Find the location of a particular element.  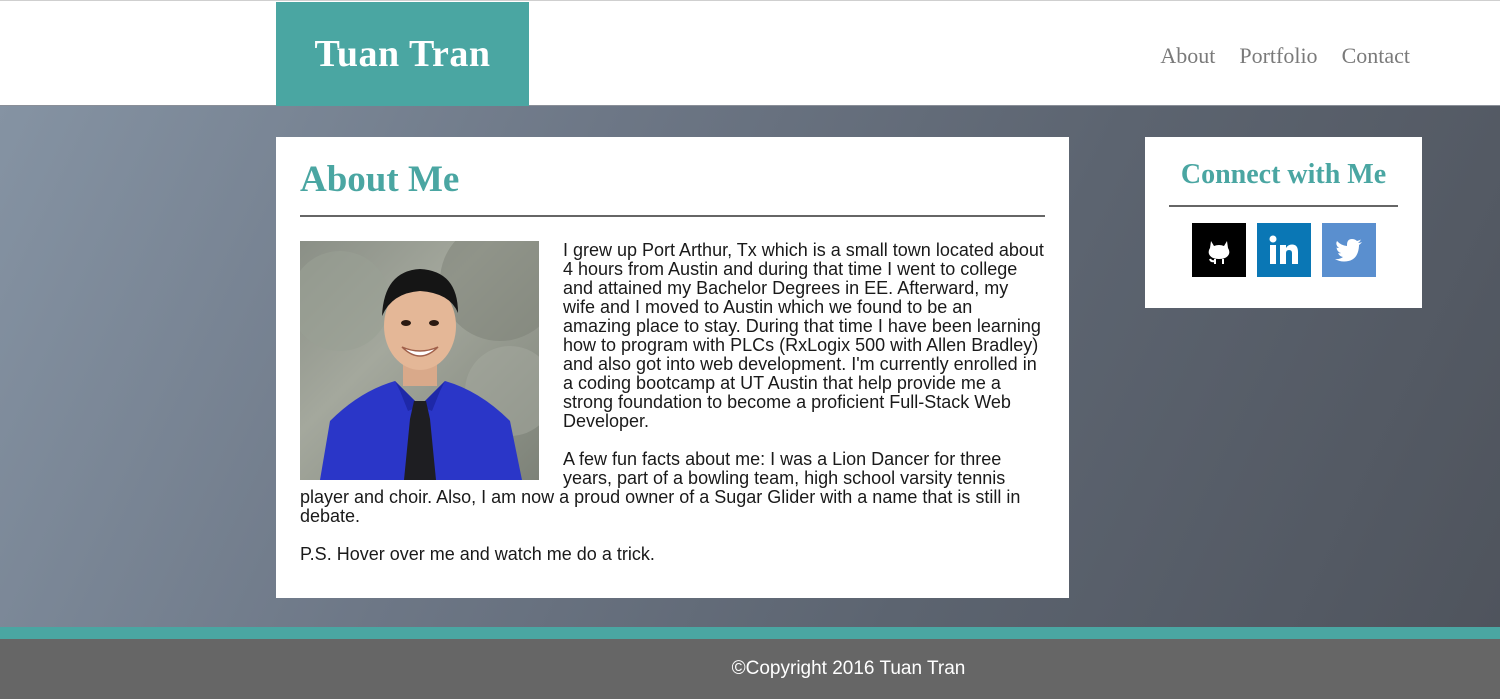

copyright-text: ©Copyright 2016 Tuan Tran is located at coordinates (848, 668).